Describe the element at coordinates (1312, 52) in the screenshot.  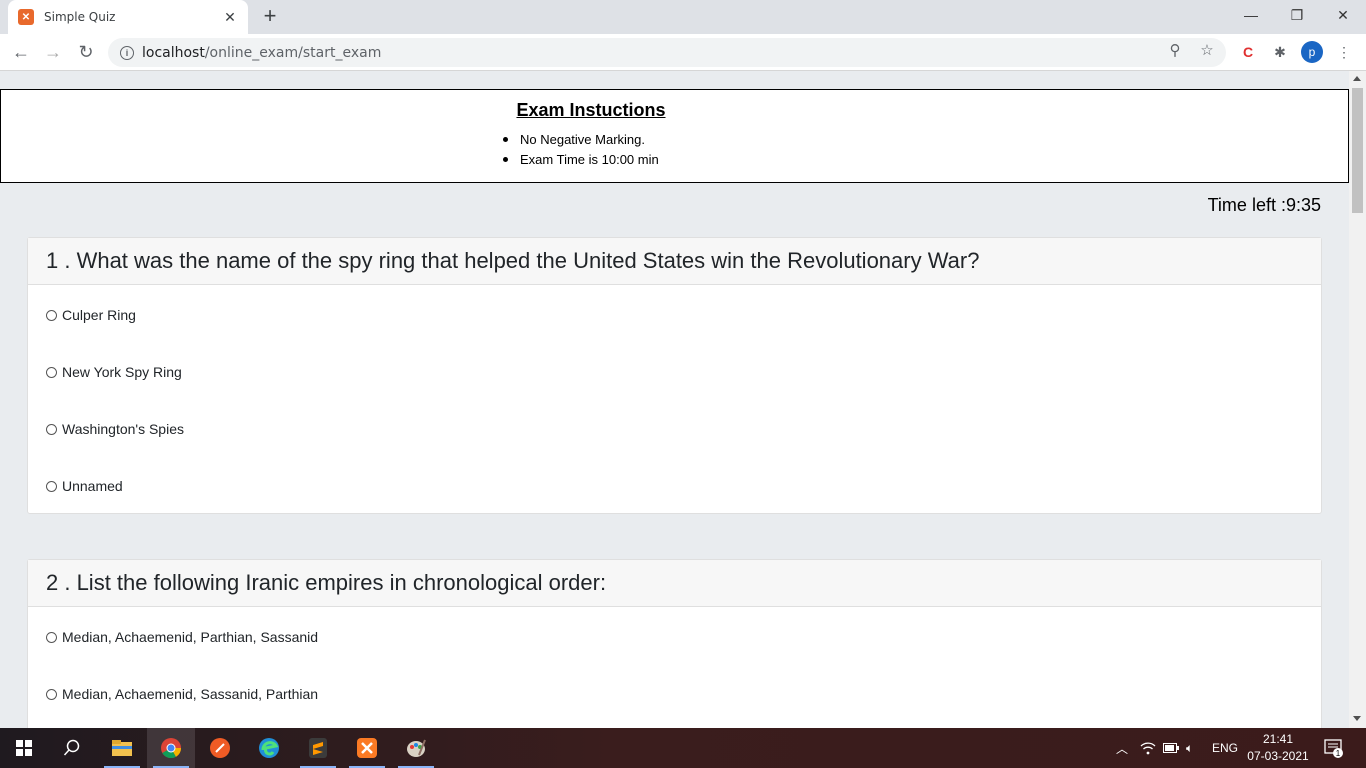
I see `profile-avatar: p` at that location.